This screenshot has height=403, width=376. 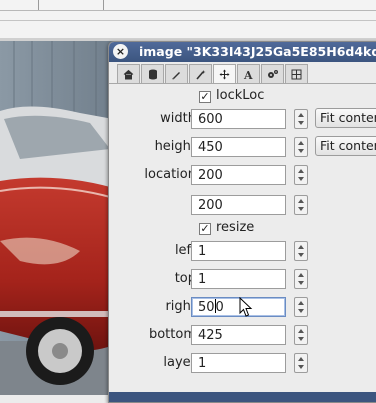 I want to click on wand-icon, so click(x=201, y=74).